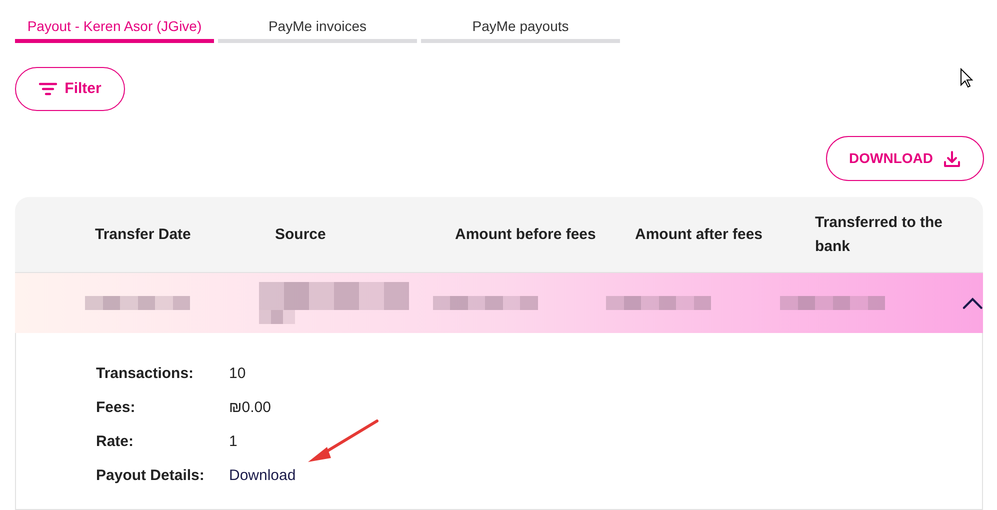 The height and width of the screenshot is (510, 997). Describe the element at coordinates (70, 89) in the screenshot. I see `filter-button: Filter` at that location.